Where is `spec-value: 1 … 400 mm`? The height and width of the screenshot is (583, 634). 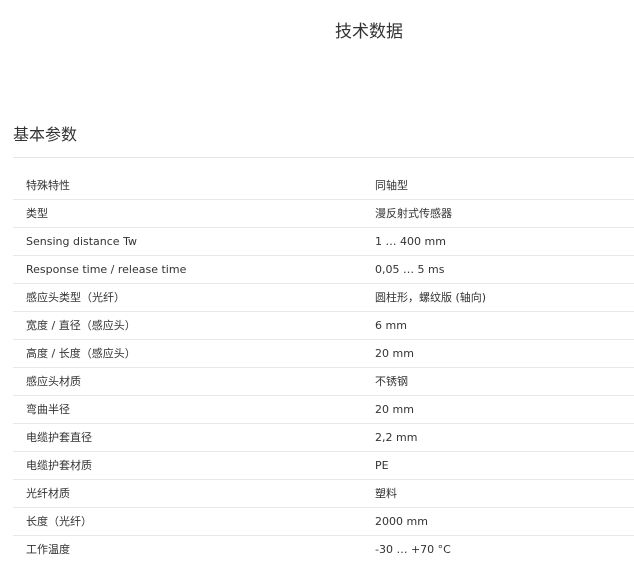
spec-value: 1 … 400 mm is located at coordinates (504, 241).